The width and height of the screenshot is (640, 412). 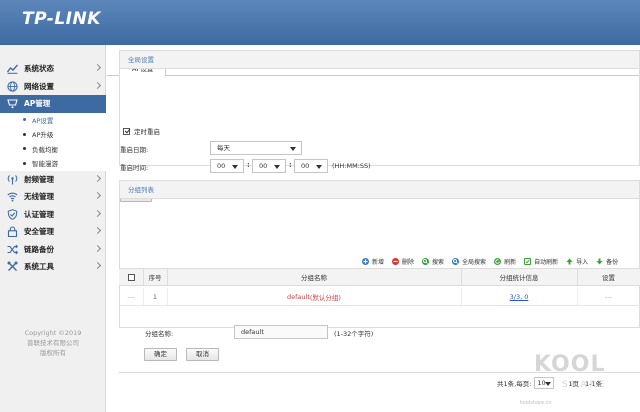 What do you see at coordinates (61, 19) in the screenshot?
I see `tplink-logo: TP-LINK` at bounding box center [61, 19].